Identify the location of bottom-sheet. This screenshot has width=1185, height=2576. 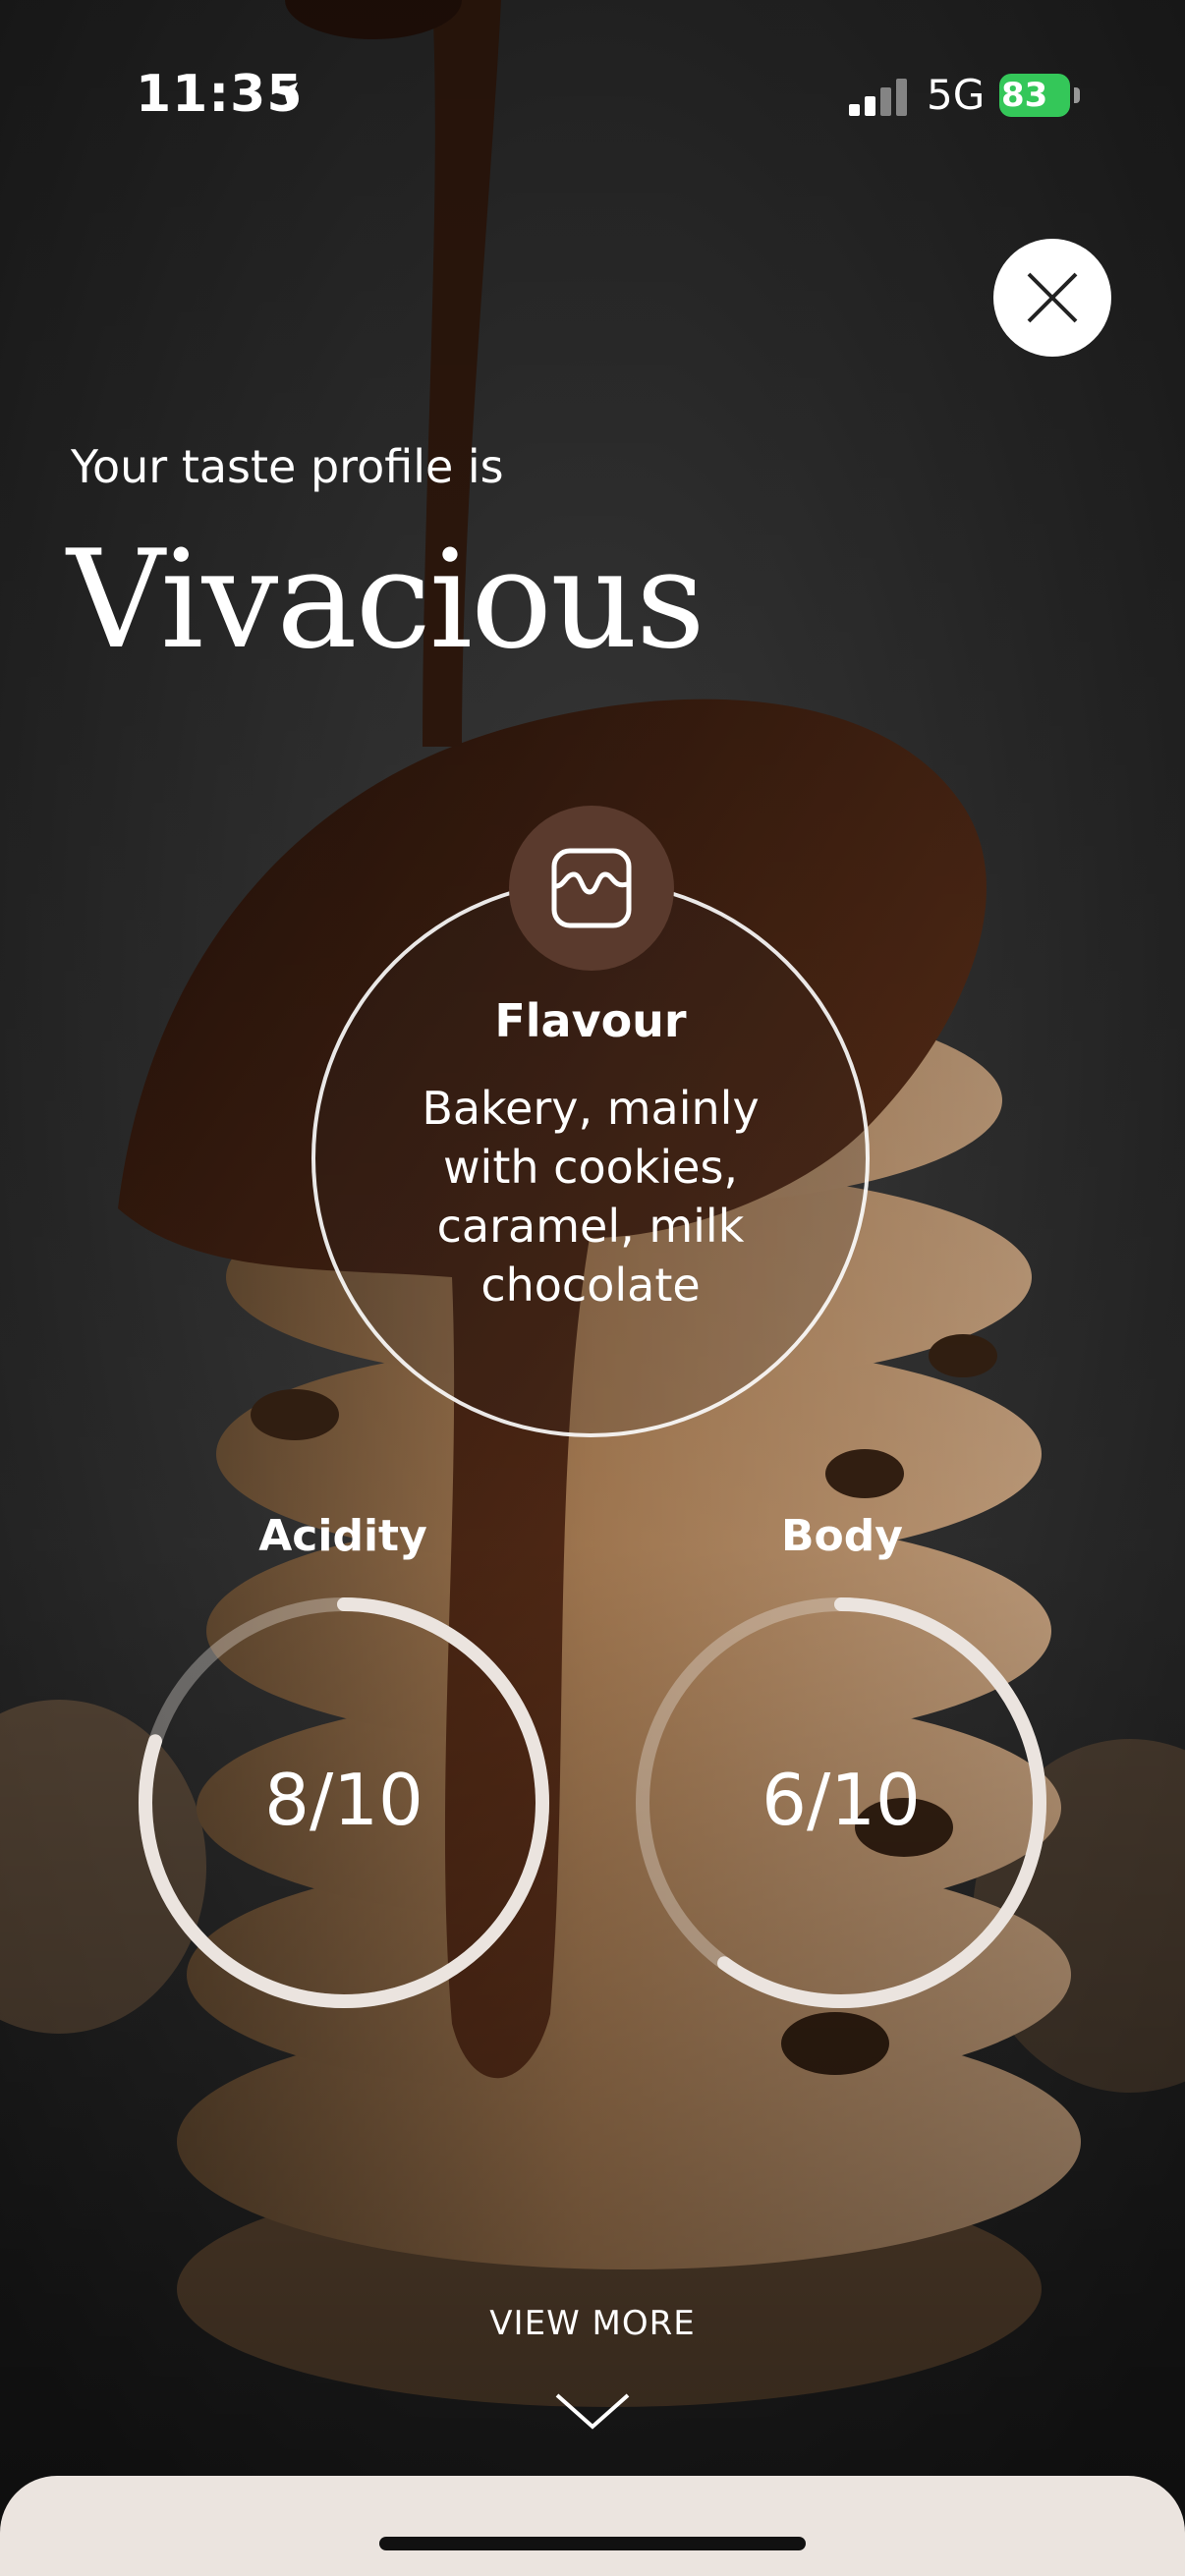
(592, 2526).